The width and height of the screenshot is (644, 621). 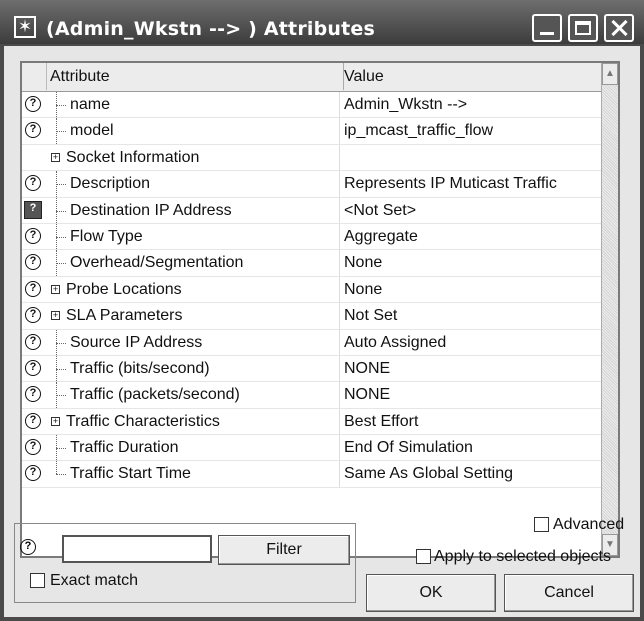 What do you see at coordinates (619, 28) in the screenshot?
I see `close-button` at bounding box center [619, 28].